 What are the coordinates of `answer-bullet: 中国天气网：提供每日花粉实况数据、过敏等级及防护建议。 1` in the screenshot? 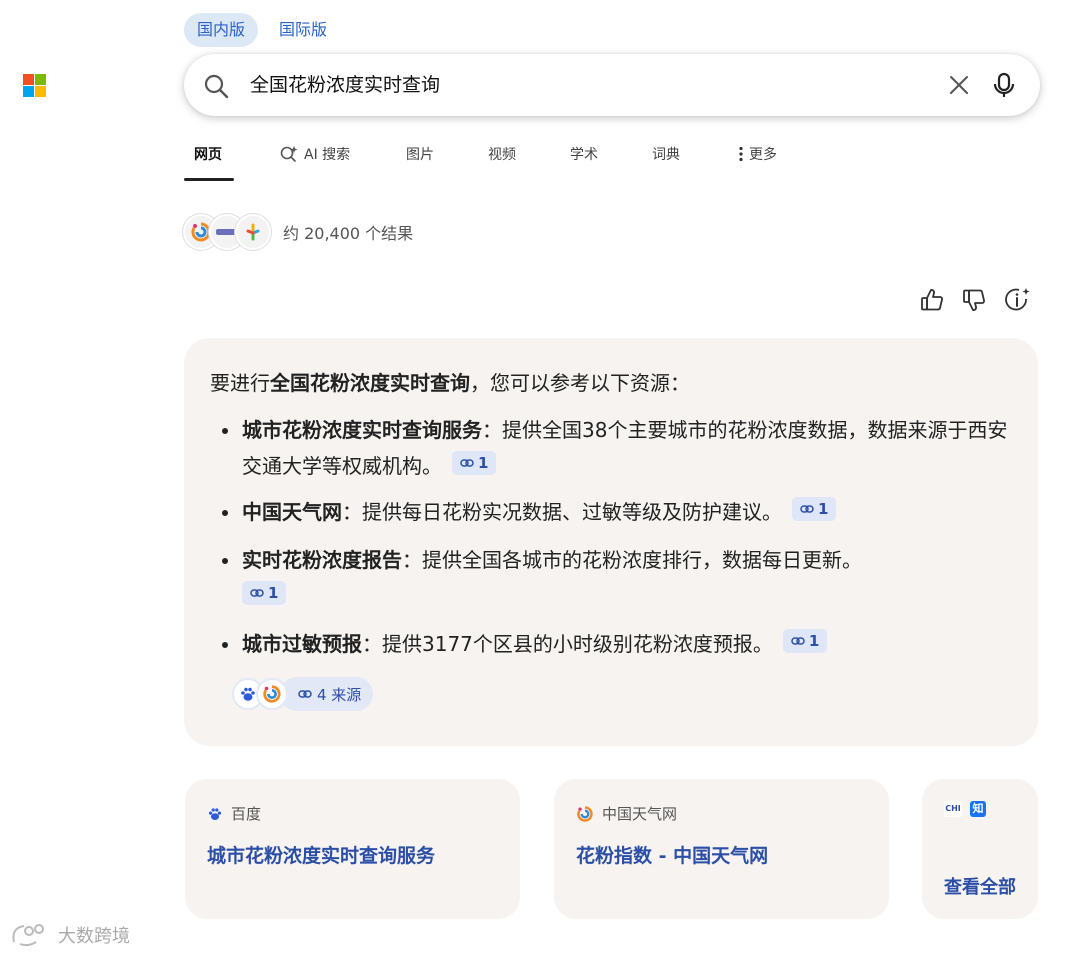 It's located at (617, 512).